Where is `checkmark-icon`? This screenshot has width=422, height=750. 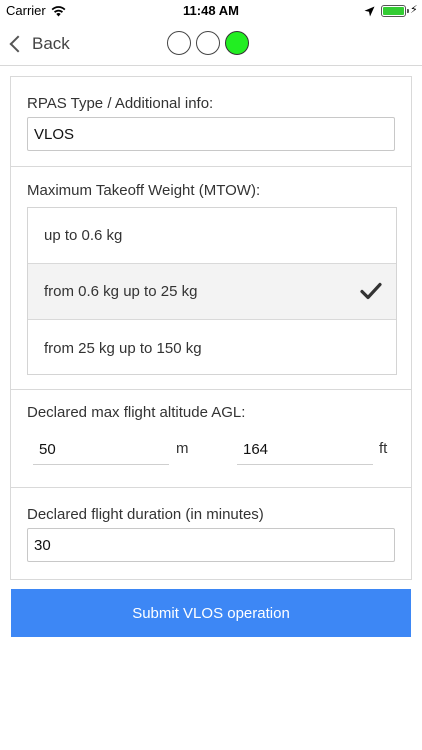 checkmark-icon is located at coordinates (371, 291).